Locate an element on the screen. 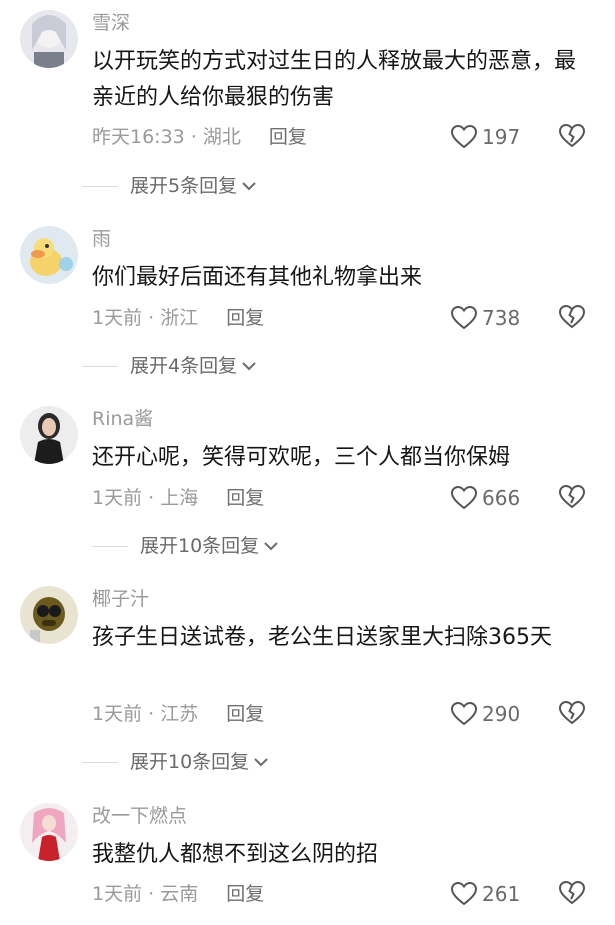 This screenshot has height=925, width=615. expand-replies-label: 展开5条回复 is located at coordinates (184, 186).